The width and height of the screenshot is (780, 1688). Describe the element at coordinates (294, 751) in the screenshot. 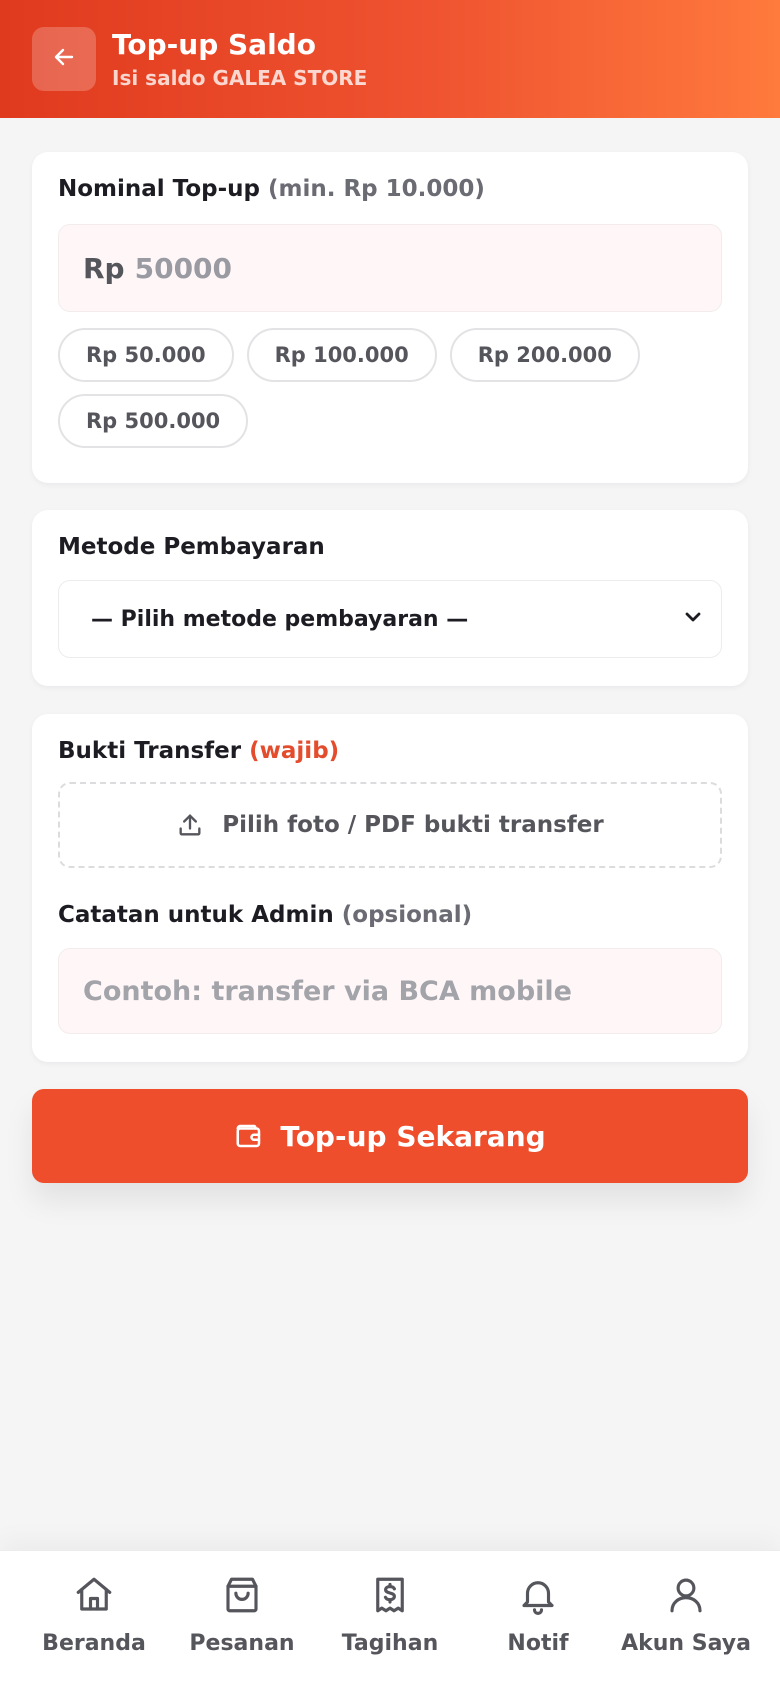

I see `required-tag: (wajib)` at that location.